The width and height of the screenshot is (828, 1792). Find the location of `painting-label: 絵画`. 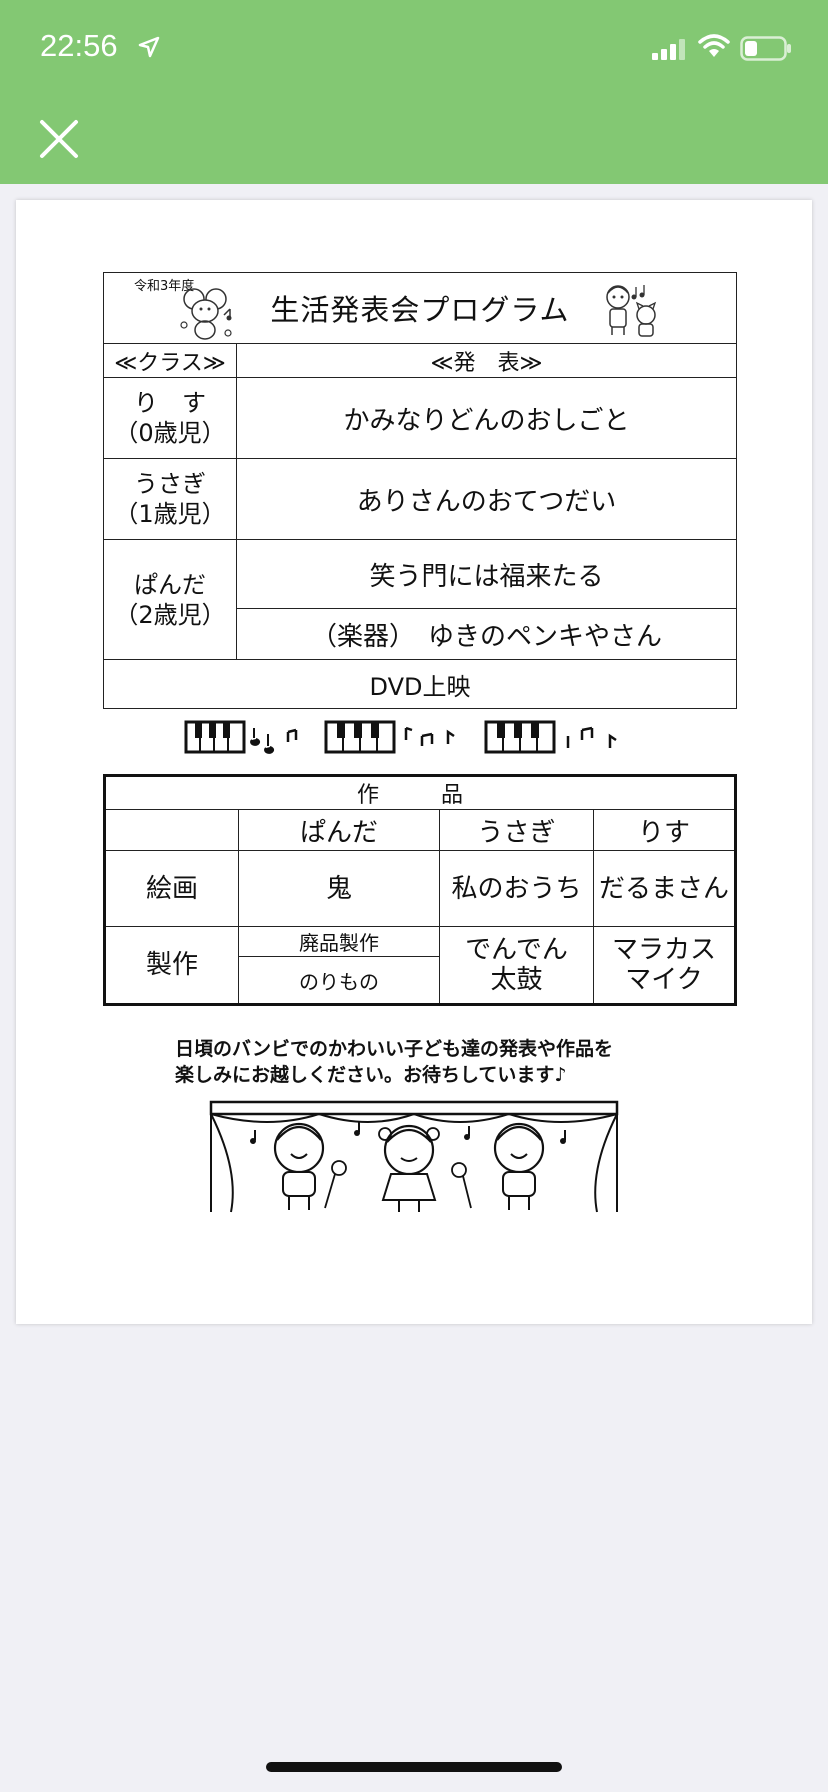

painting-label: 絵画 is located at coordinates (171, 888).